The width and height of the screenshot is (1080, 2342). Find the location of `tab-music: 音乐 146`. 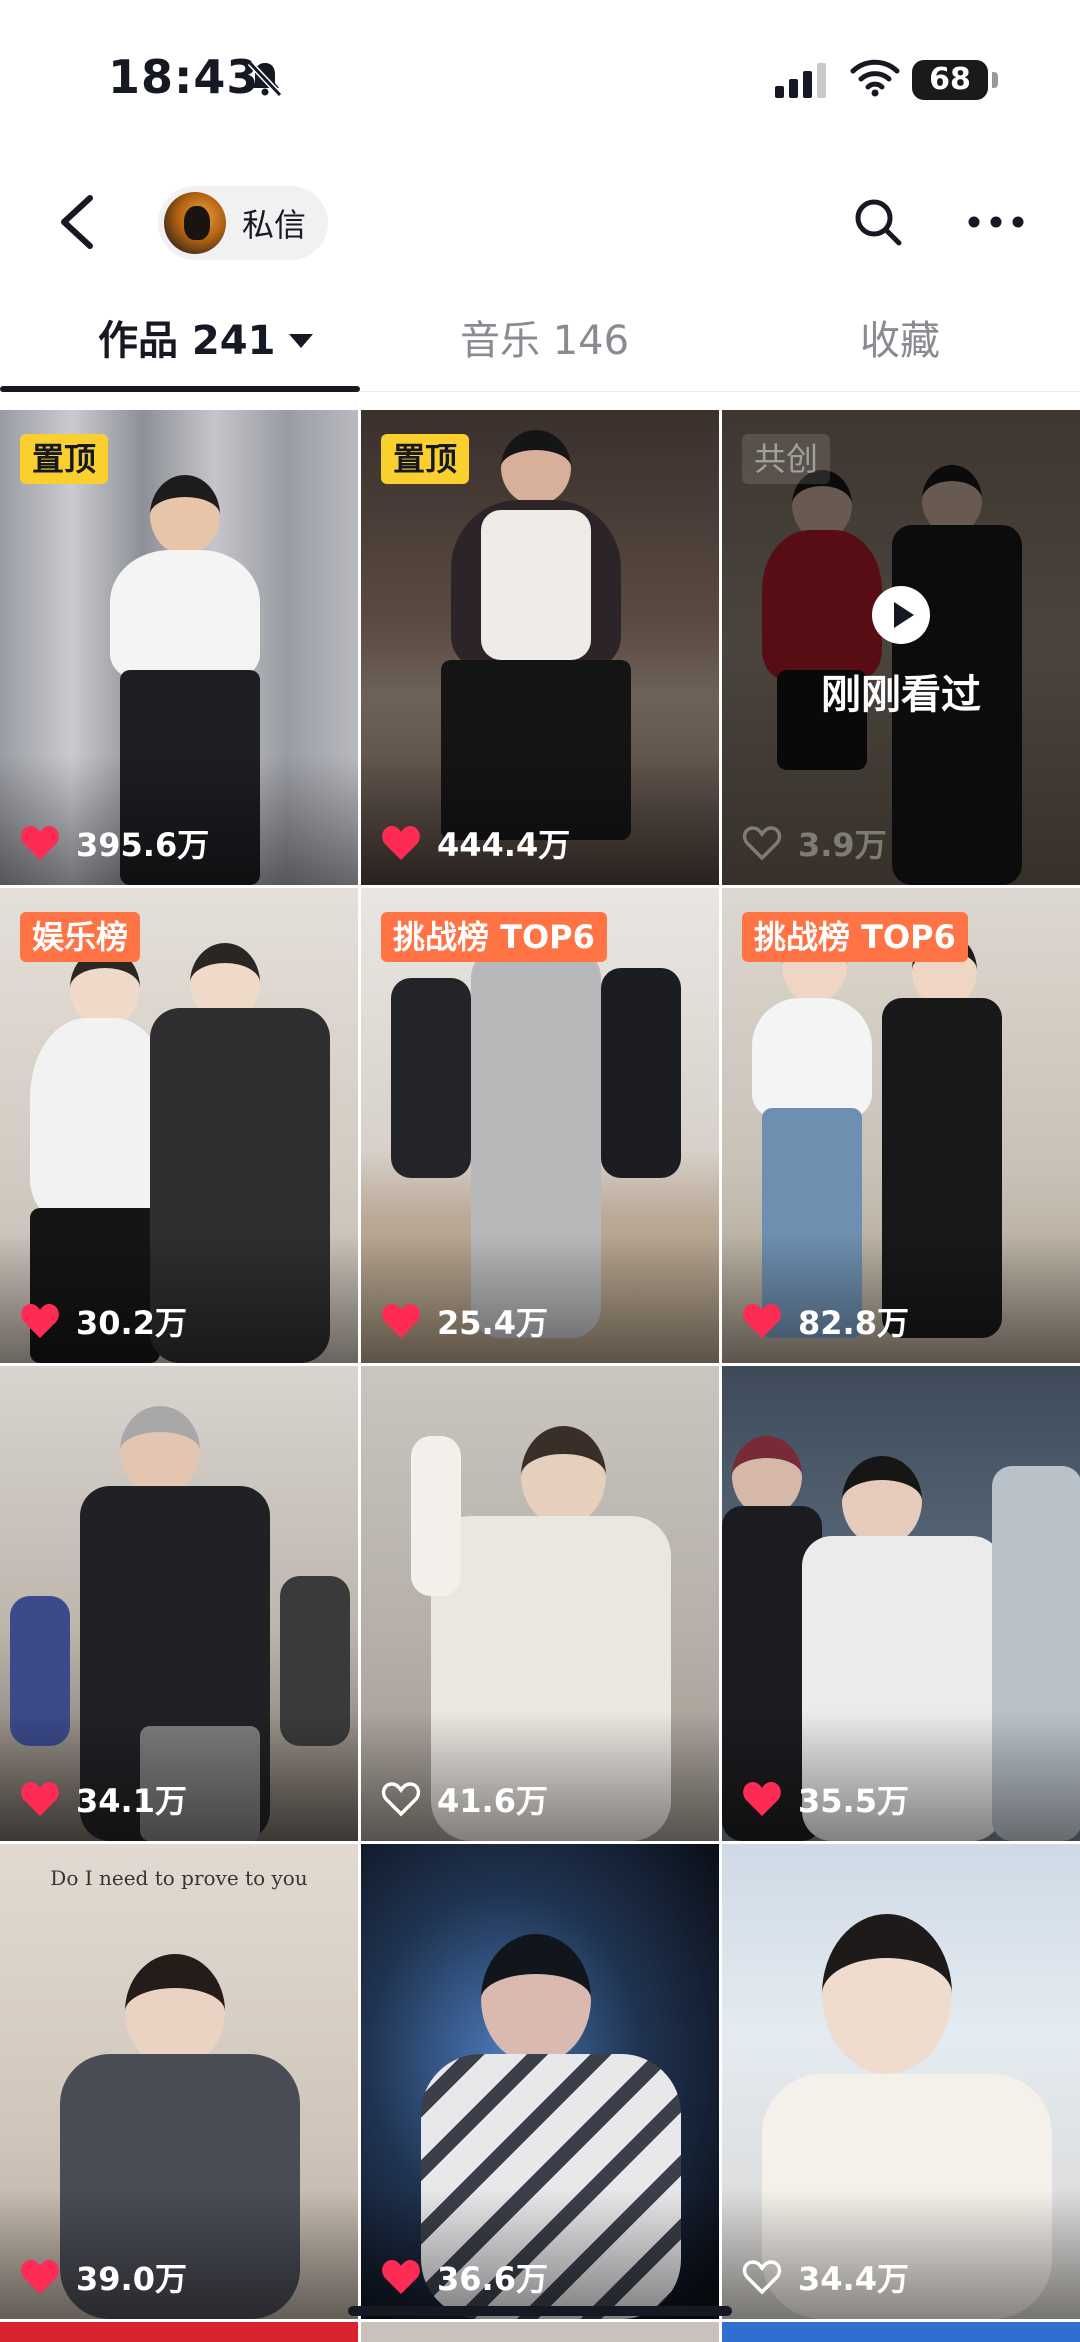

tab-music: 音乐 146 is located at coordinates (544, 341).